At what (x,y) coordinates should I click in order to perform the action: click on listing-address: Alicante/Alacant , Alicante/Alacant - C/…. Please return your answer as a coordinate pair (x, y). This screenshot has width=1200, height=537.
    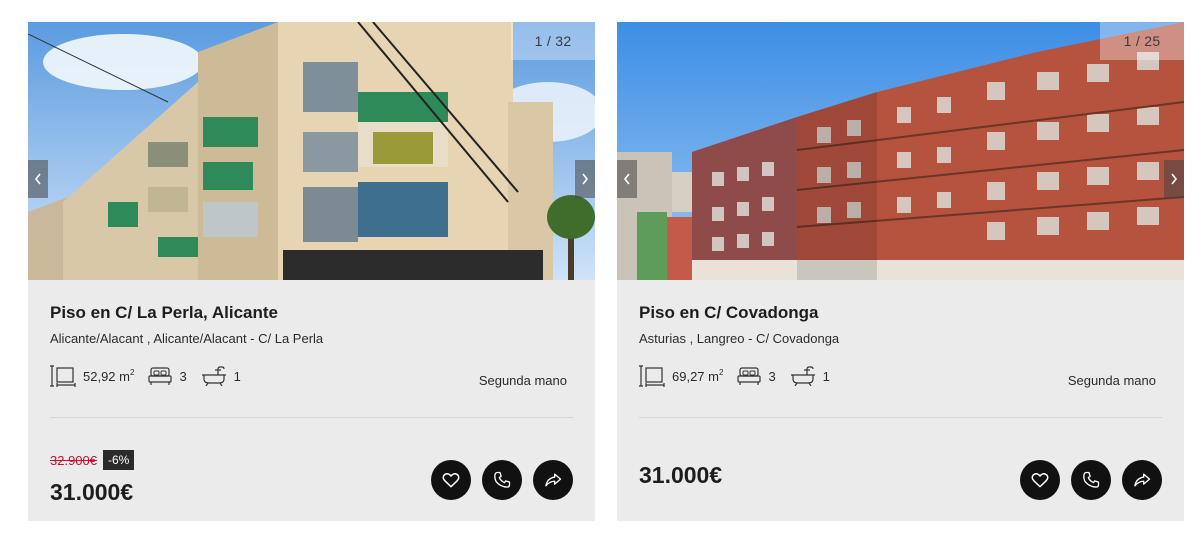
    Looking at the image, I should click on (187, 338).